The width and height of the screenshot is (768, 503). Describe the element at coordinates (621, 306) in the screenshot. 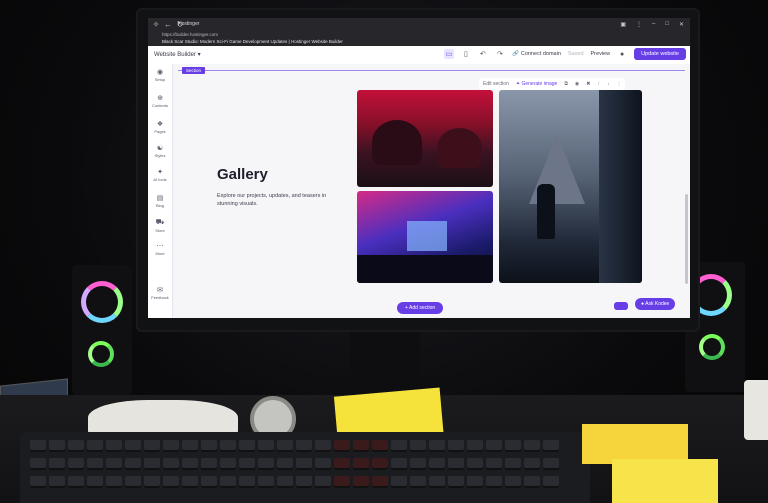

I see `layers-button` at that location.